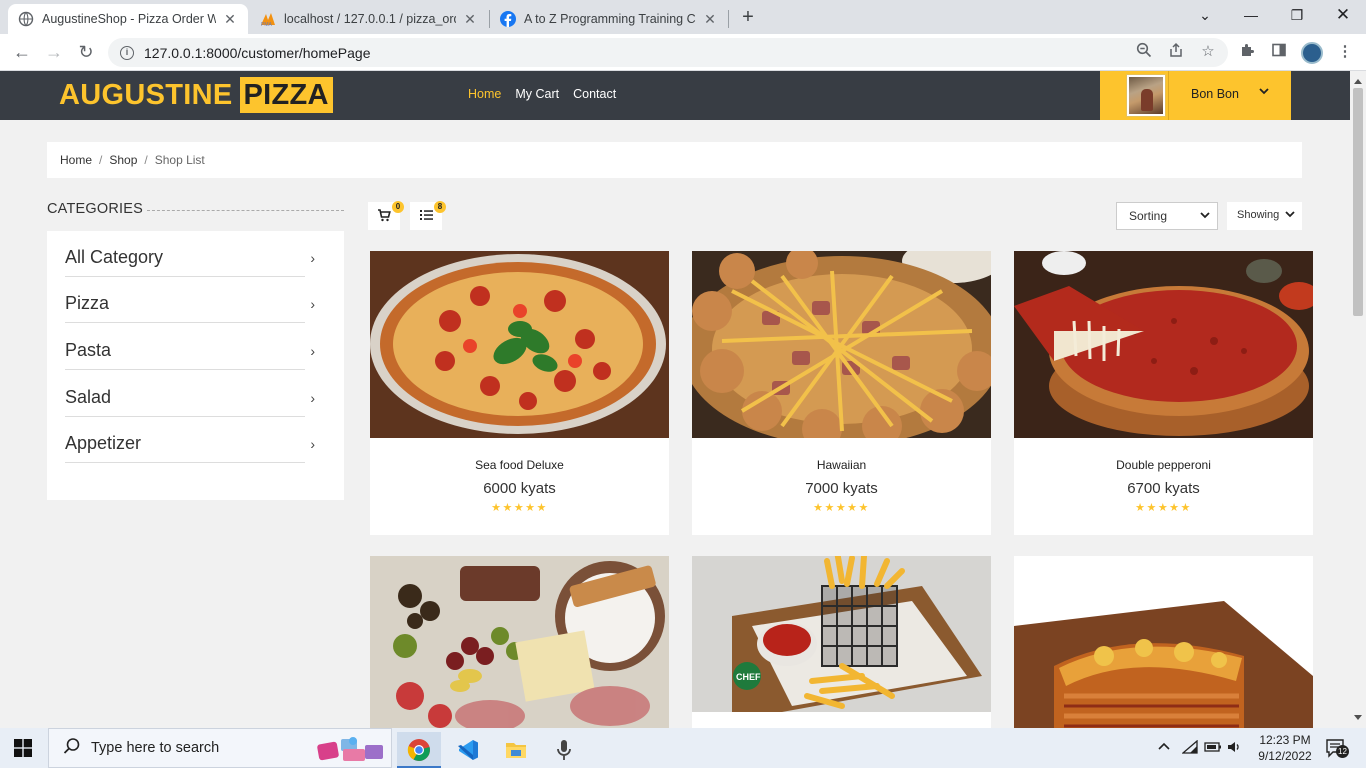 The height and width of the screenshot is (768, 1366). I want to click on category-pizza: Pizza ›, so click(190, 300).